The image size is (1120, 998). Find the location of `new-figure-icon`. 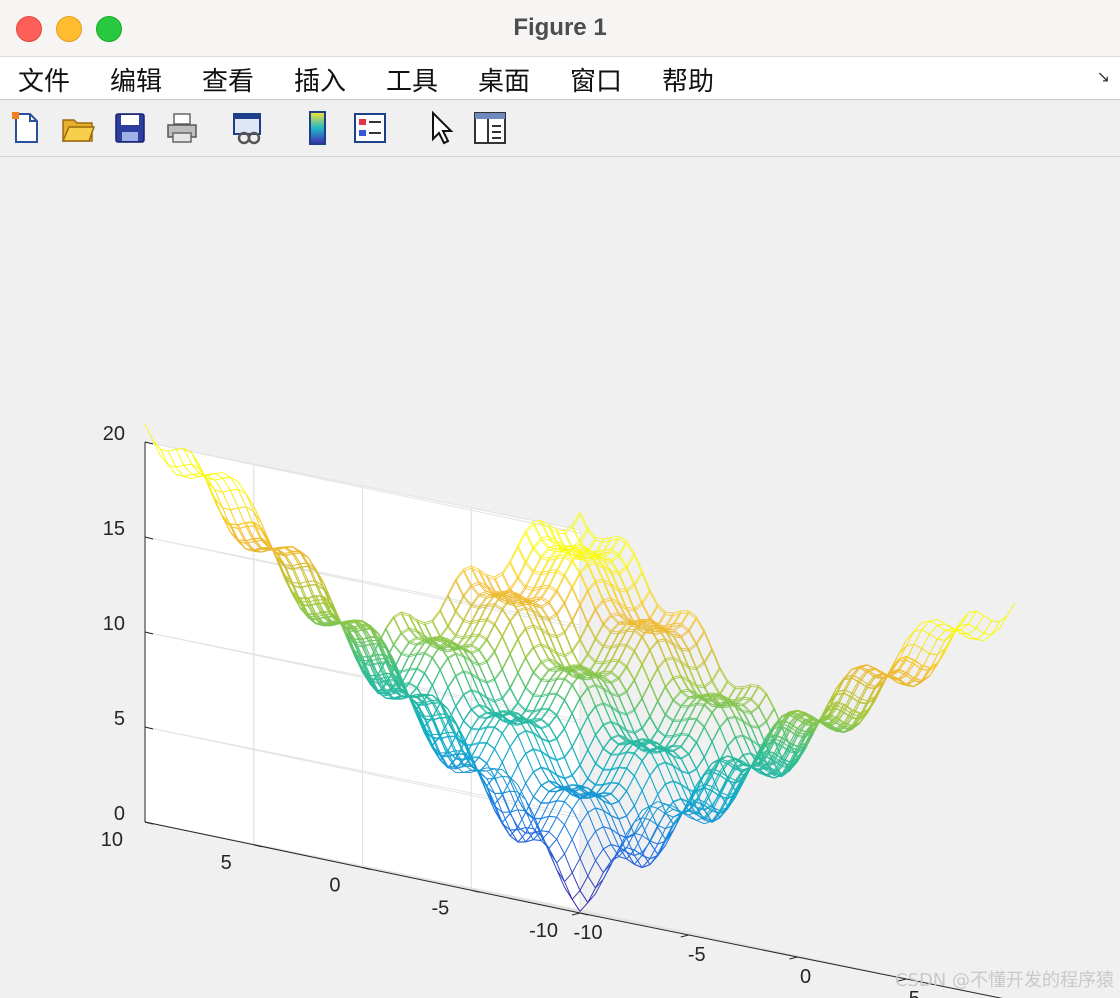

new-figure-icon is located at coordinates (26, 128).